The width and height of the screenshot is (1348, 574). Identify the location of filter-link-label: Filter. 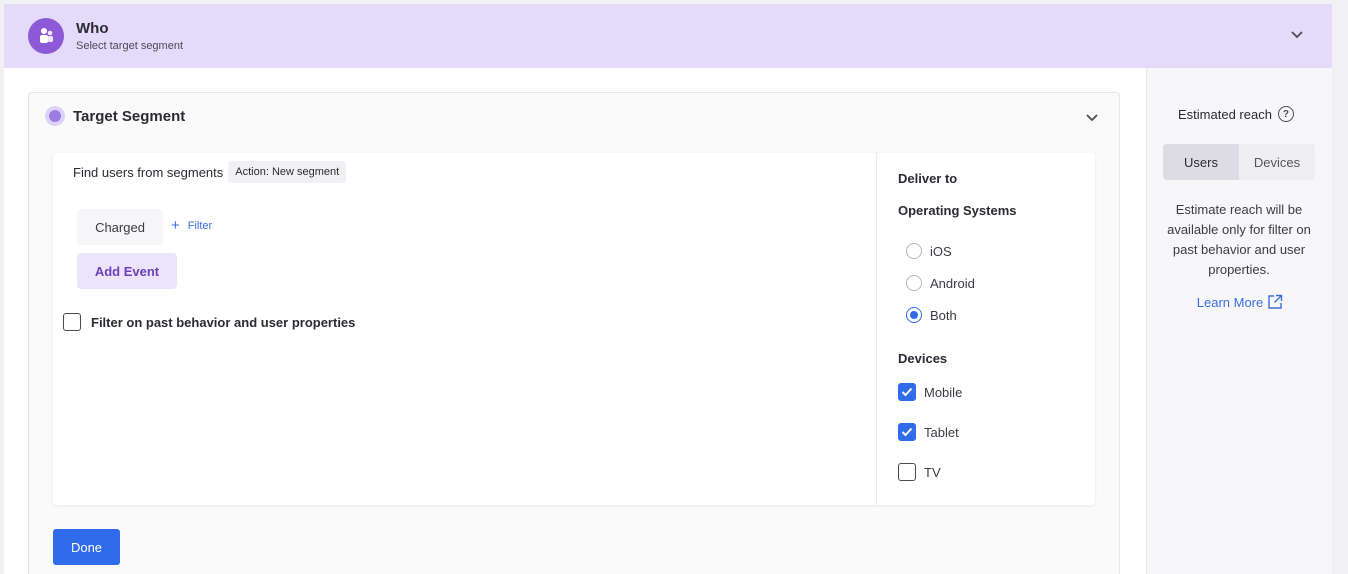
(200, 226).